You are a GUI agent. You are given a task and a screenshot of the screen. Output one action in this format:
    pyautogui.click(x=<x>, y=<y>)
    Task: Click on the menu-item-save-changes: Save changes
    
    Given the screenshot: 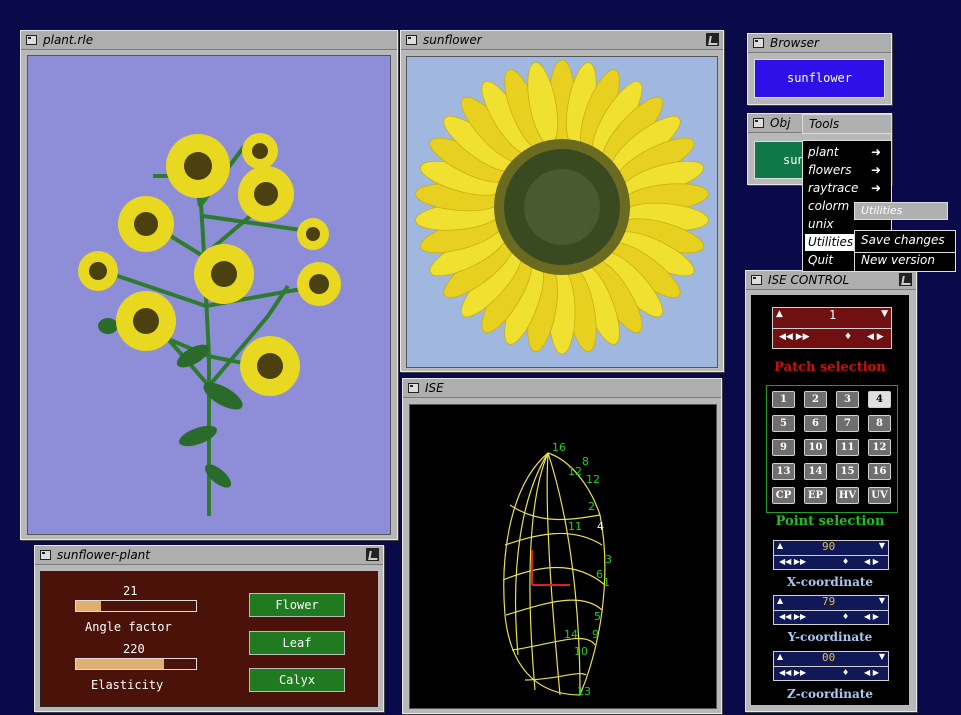 What is the action you would take?
    pyautogui.click(x=905, y=241)
    